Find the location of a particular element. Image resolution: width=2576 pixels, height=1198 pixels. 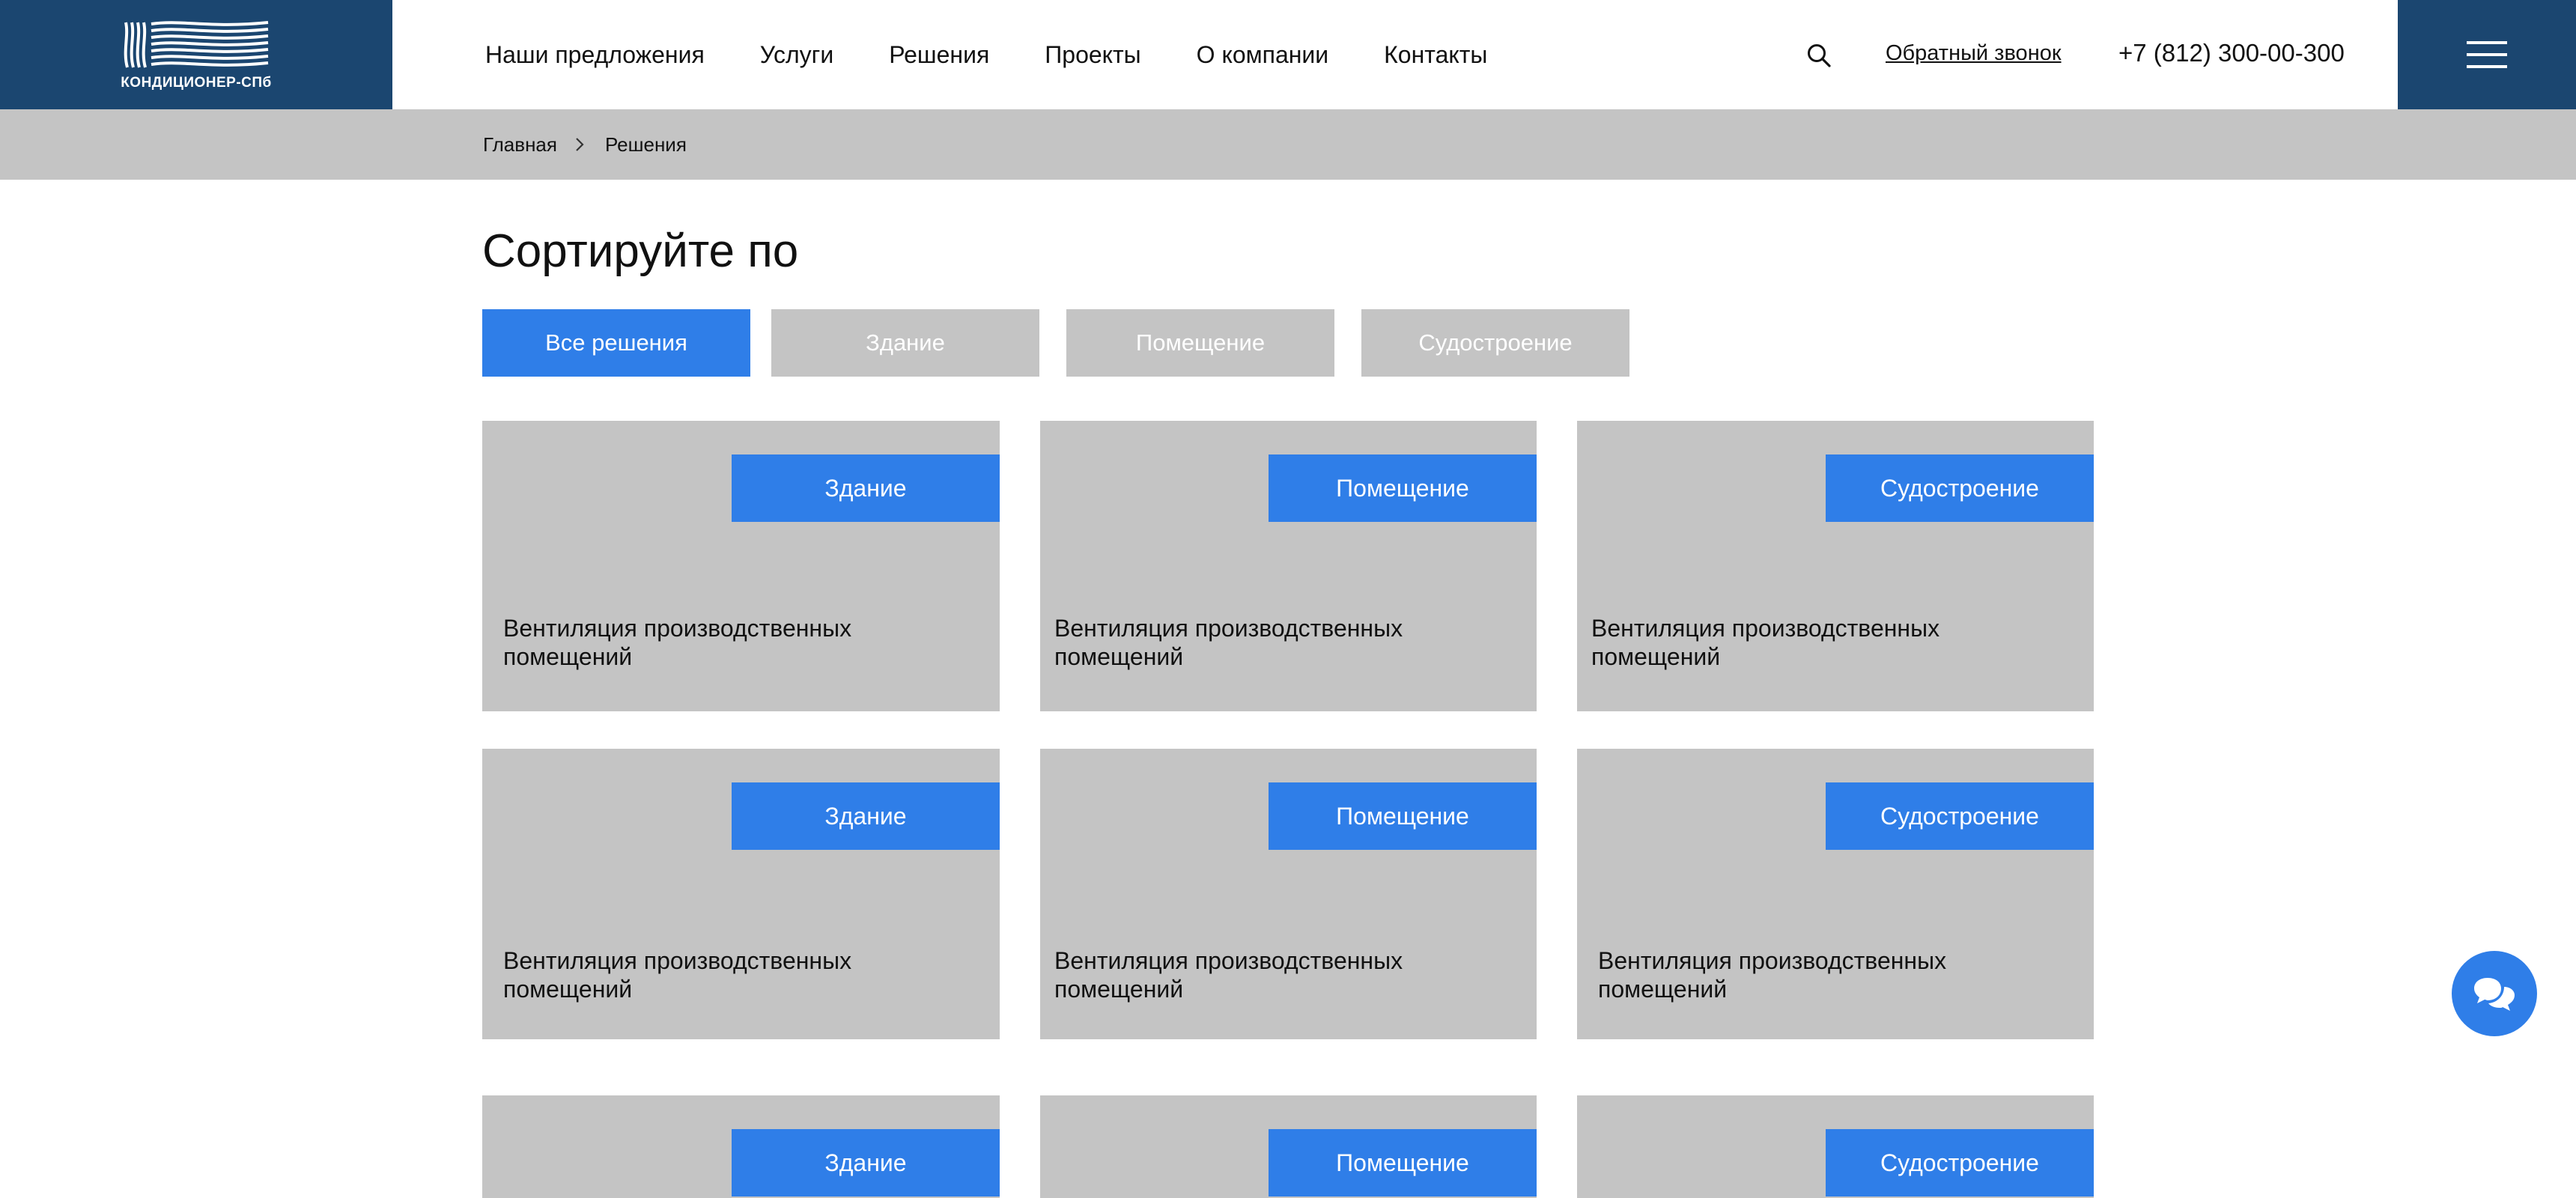

callback-link: Обратный звонок is located at coordinates (1974, 54).